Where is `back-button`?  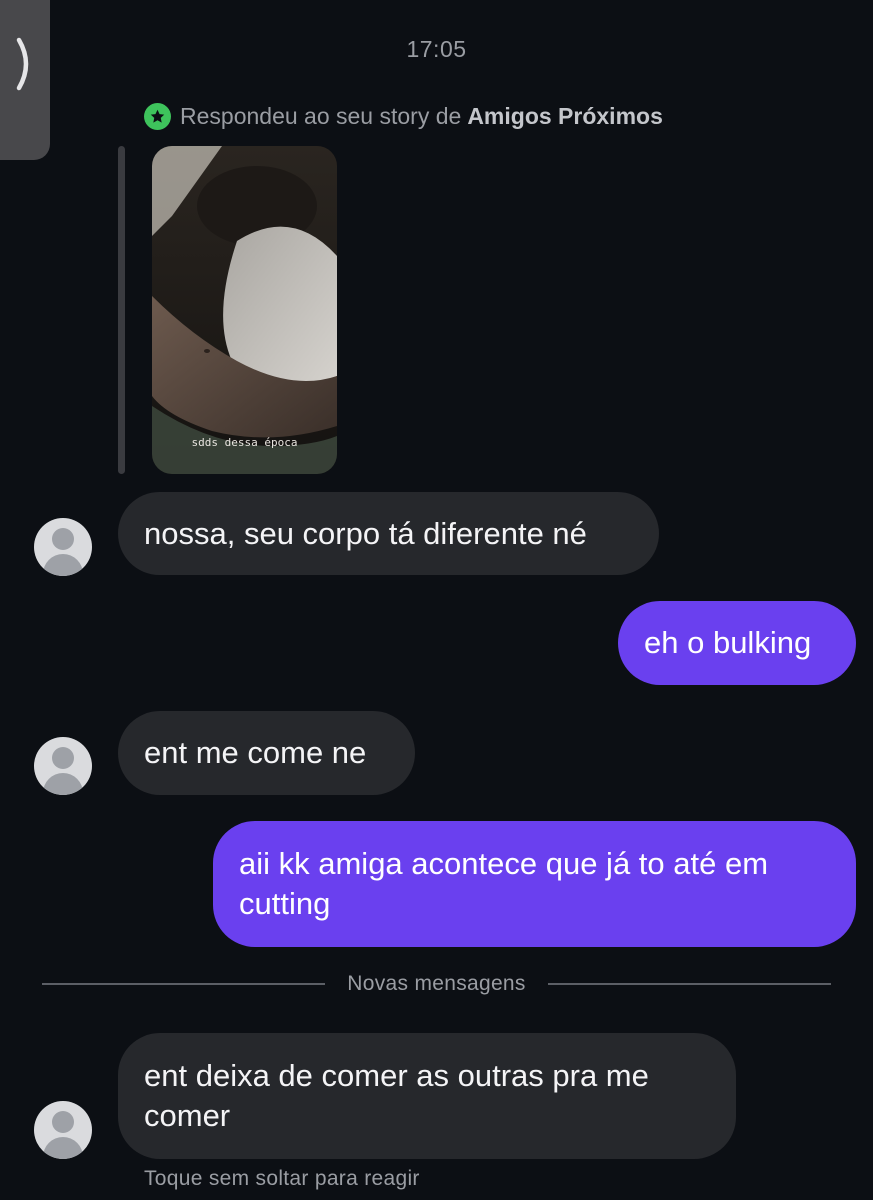 back-button is located at coordinates (25, 80).